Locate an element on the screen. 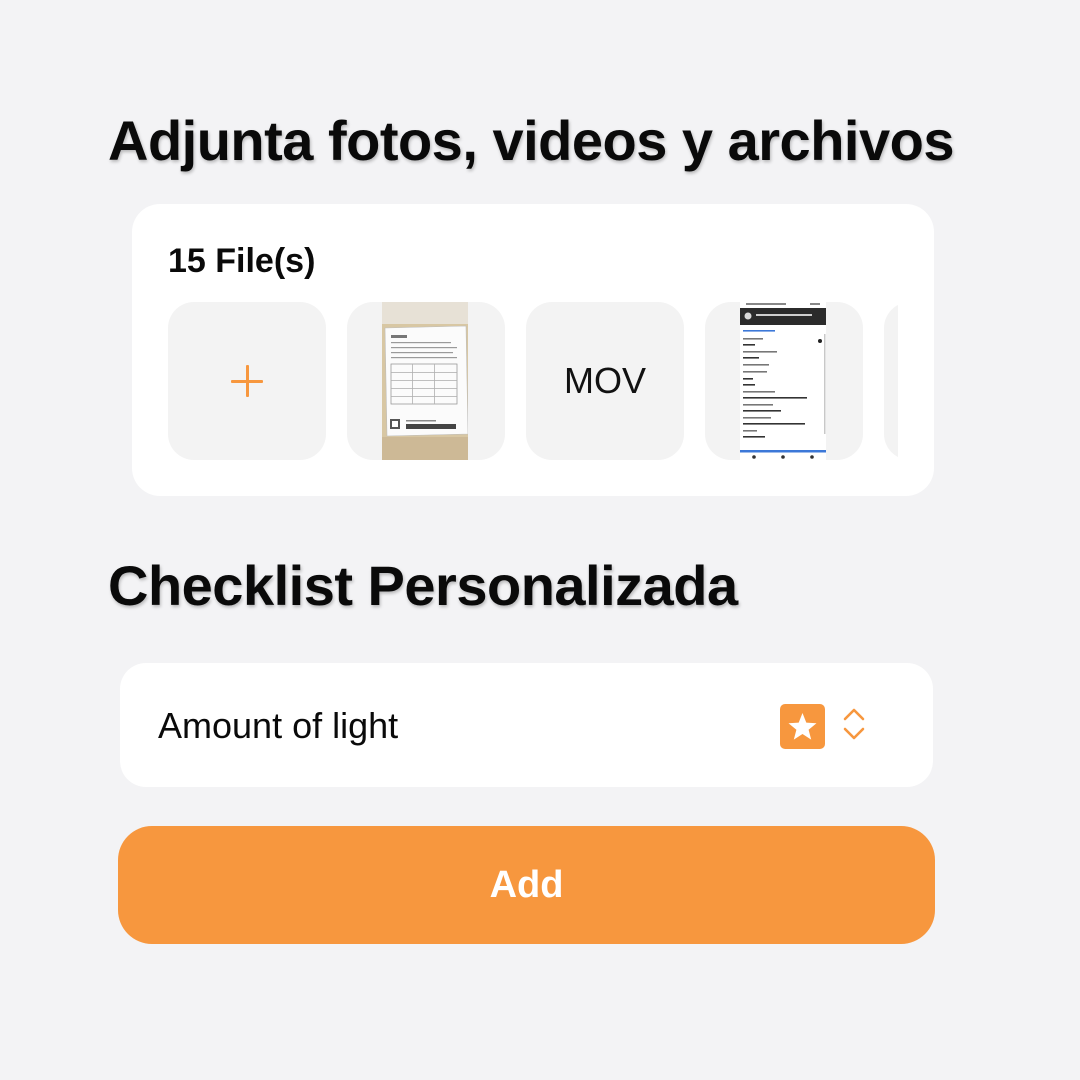 The image size is (1080, 1080). document-photo-image is located at coordinates (425, 381).